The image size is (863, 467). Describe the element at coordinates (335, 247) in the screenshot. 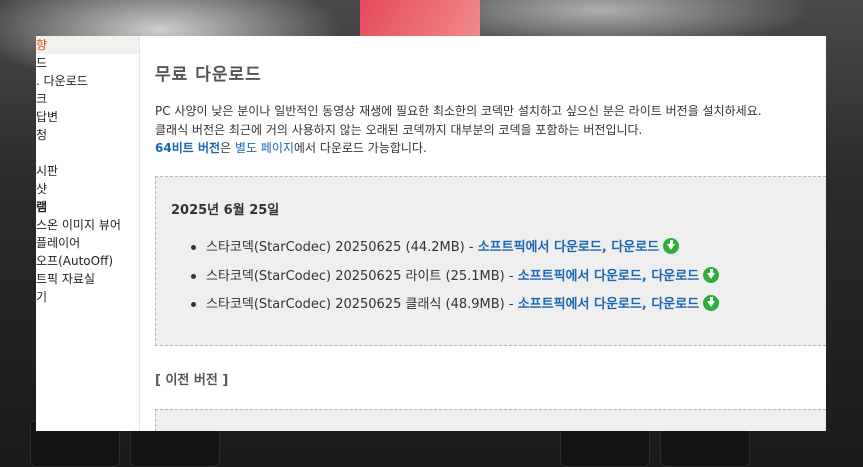

I see `download-name: 스타코덱(StarCodec) 20250625 (44.2MB)` at that location.